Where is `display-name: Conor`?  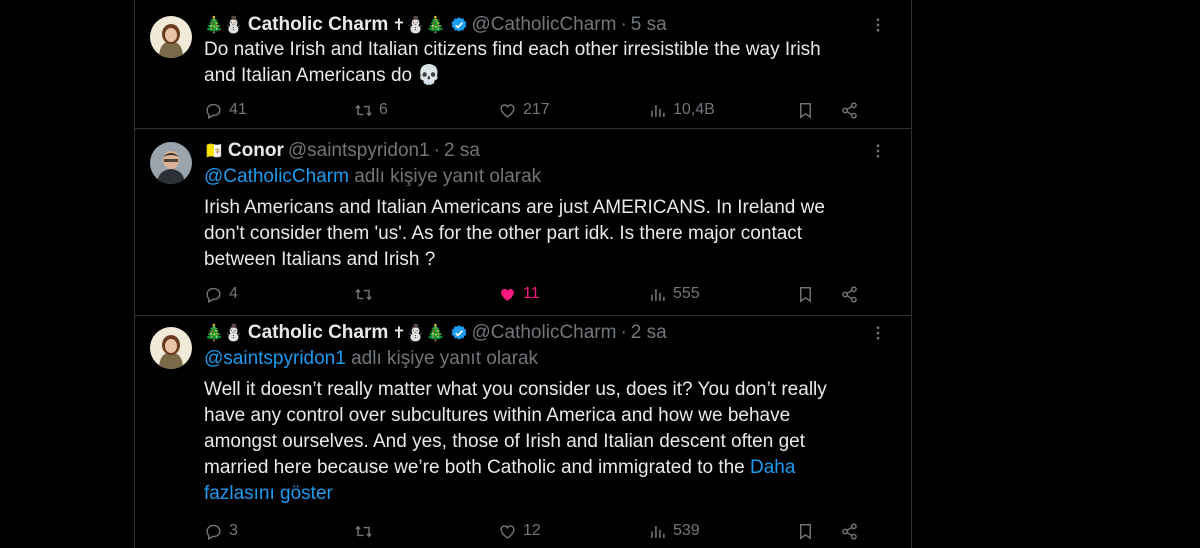 display-name: Conor is located at coordinates (256, 151).